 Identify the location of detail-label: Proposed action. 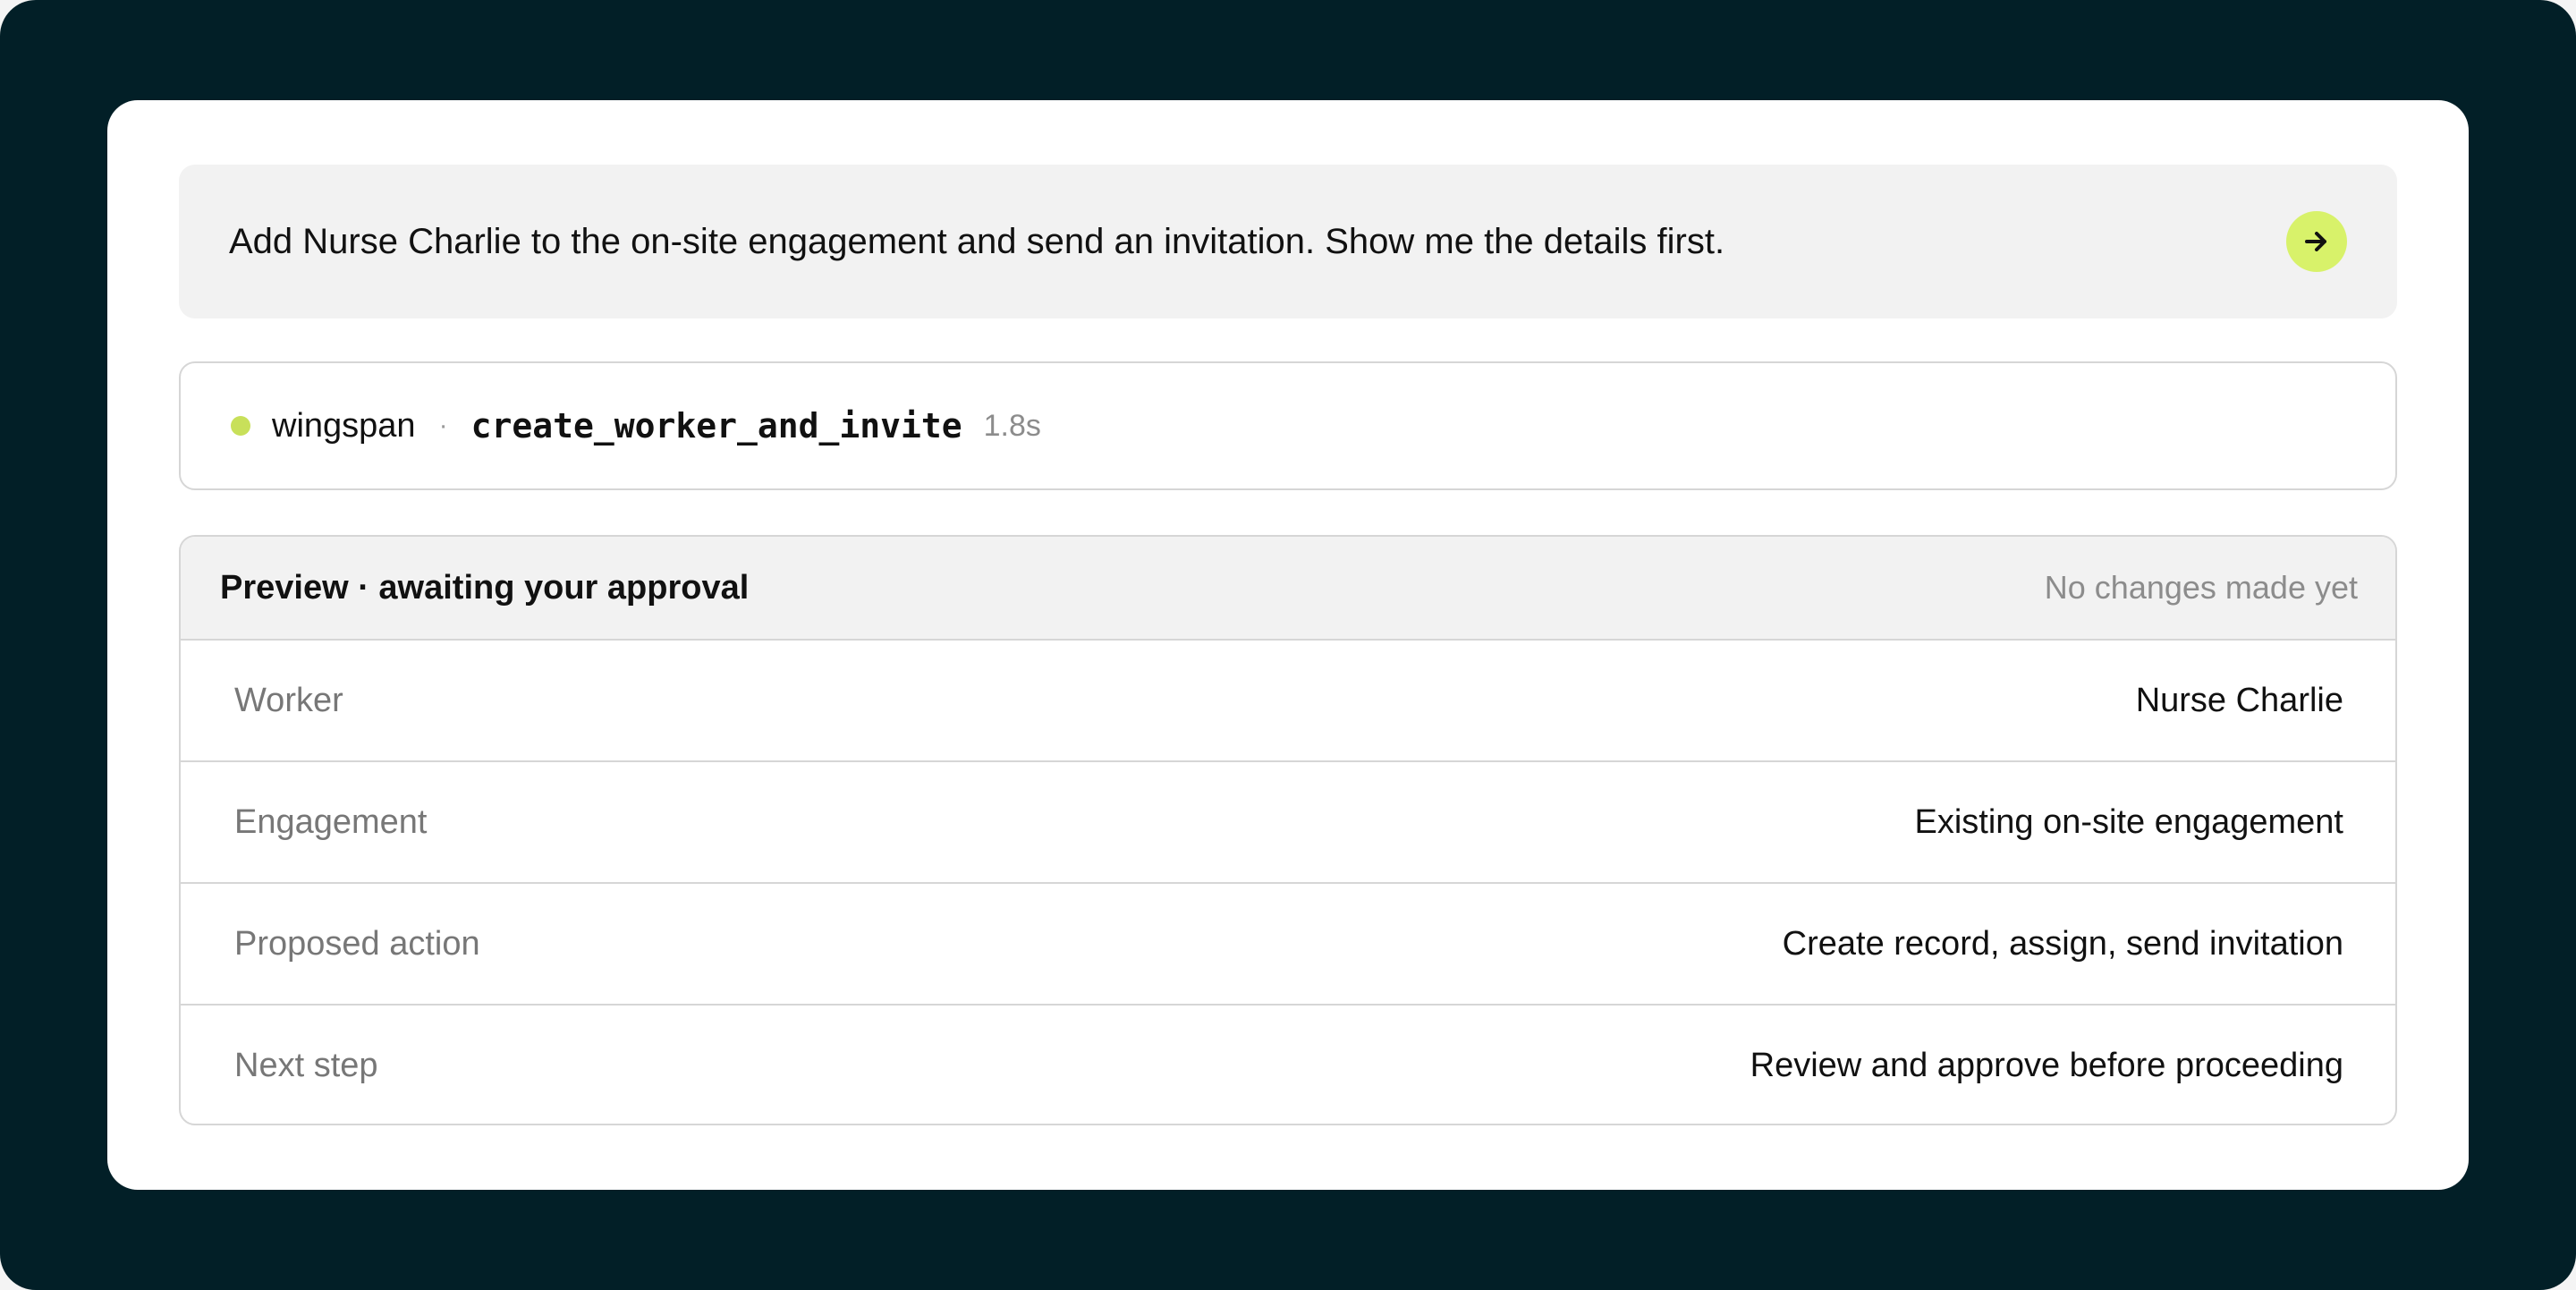
(357, 944).